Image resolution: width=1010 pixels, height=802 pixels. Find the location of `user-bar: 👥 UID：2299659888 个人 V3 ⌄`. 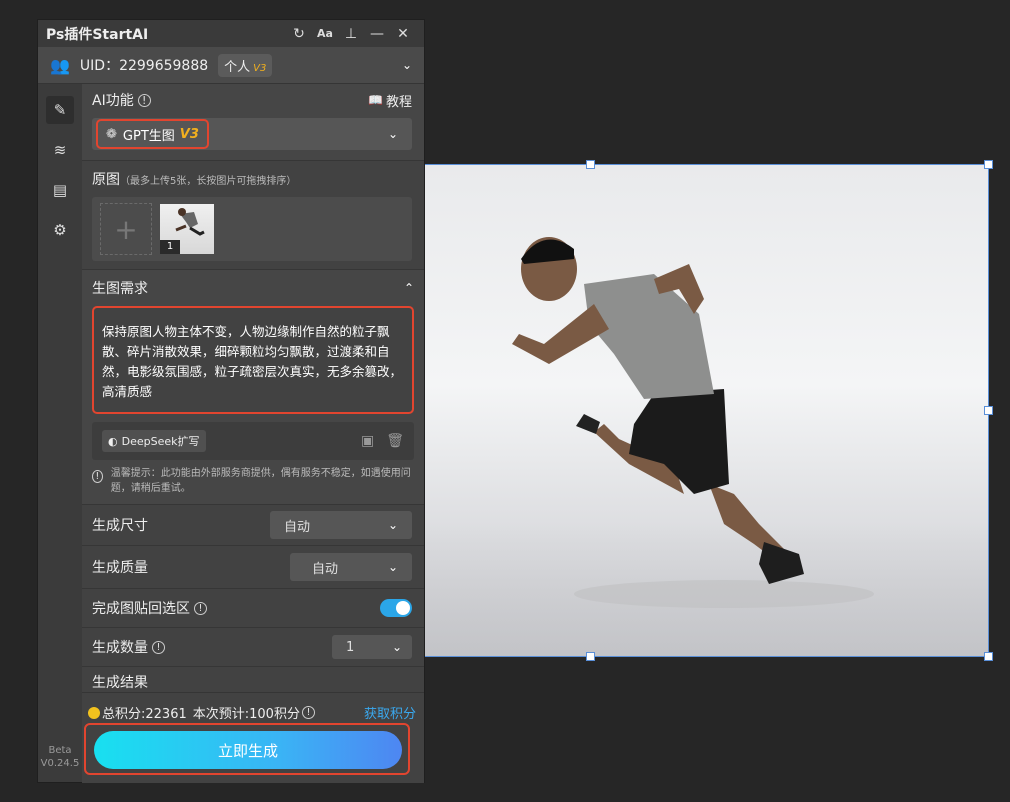

user-bar: 👥 UID：2299659888 个人 V3 ⌄ is located at coordinates (231, 65).